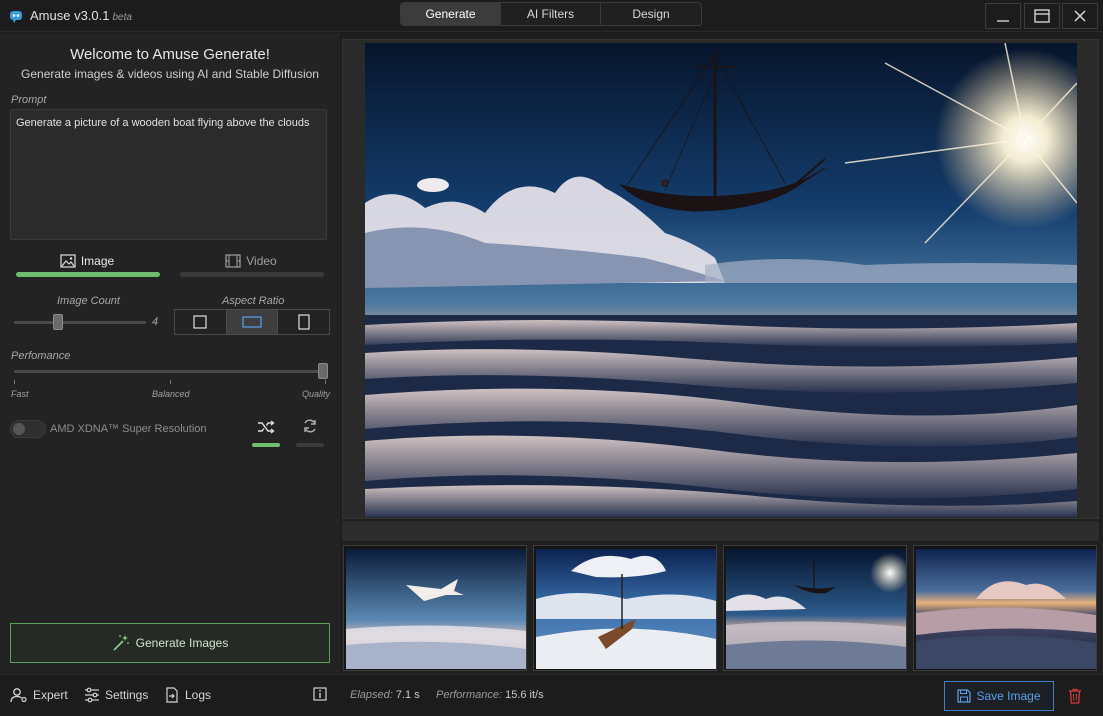  I want to click on generate-images-button: Generate Images, so click(170, 643).